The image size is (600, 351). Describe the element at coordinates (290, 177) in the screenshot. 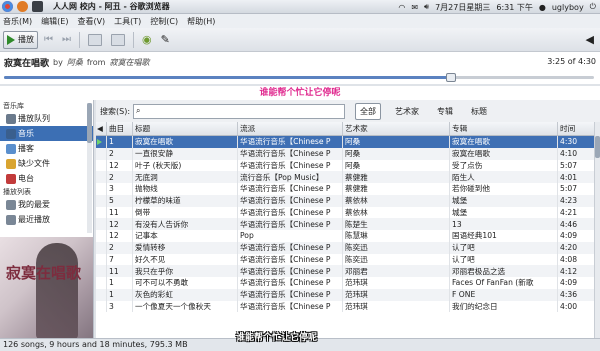

I see `cell-genre: 流行音乐【Pop Music】` at that location.